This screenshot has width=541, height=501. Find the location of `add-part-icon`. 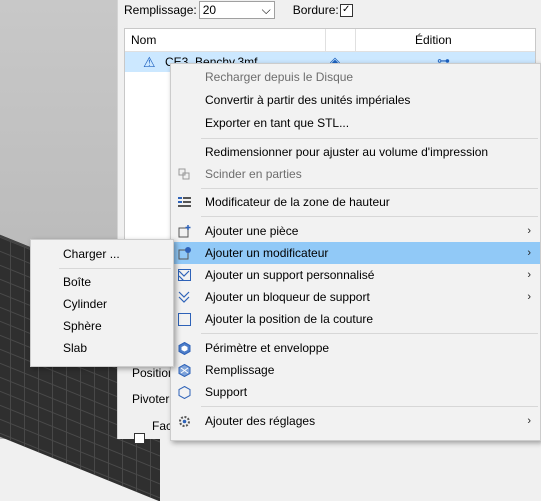

add-part-icon is located at coordinates (184, 231).